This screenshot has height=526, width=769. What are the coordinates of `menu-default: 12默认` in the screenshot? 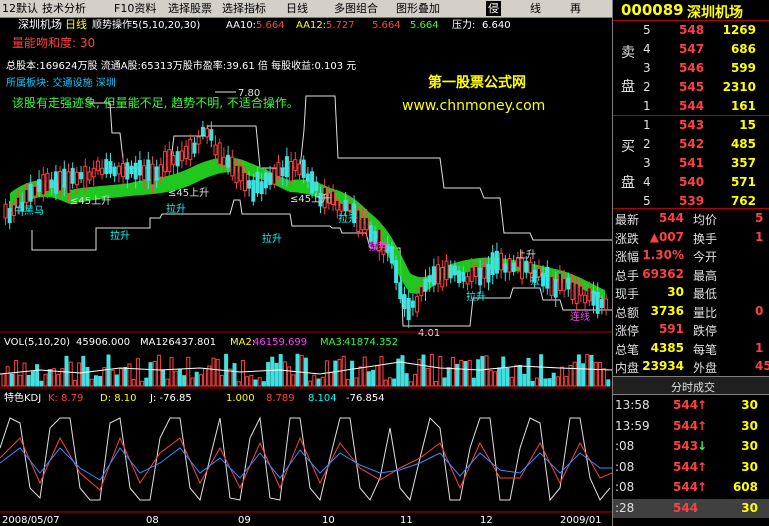 It's located at (20, 8).